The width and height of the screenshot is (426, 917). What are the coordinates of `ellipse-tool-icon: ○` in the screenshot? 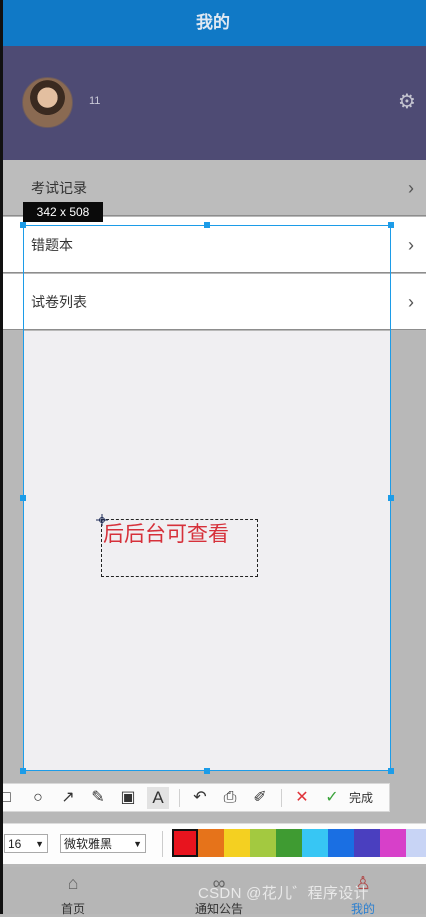 It's located at (38, 798).